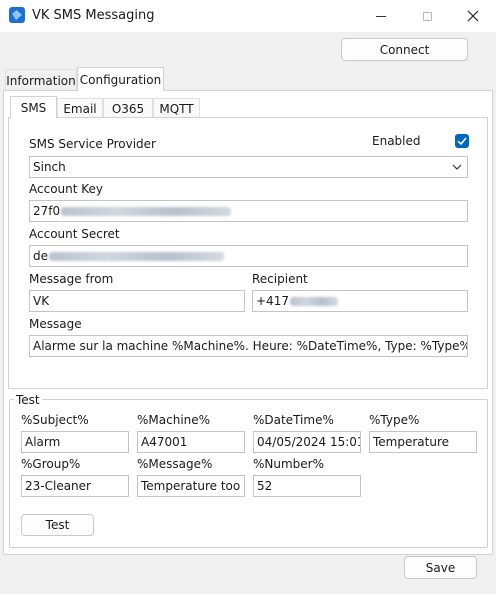  What do you see at coordinates (404, 49) in the screenshot?
I see `connect-button: Connect` at bounding box center [404, 49].